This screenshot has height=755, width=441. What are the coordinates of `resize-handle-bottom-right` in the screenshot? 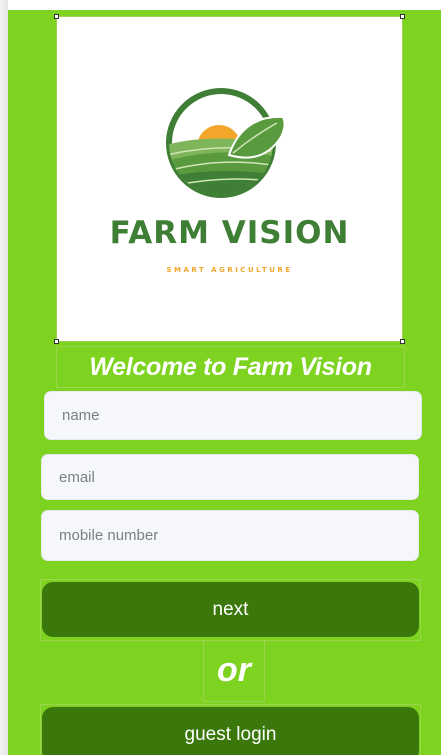 It's located at (402, 341).